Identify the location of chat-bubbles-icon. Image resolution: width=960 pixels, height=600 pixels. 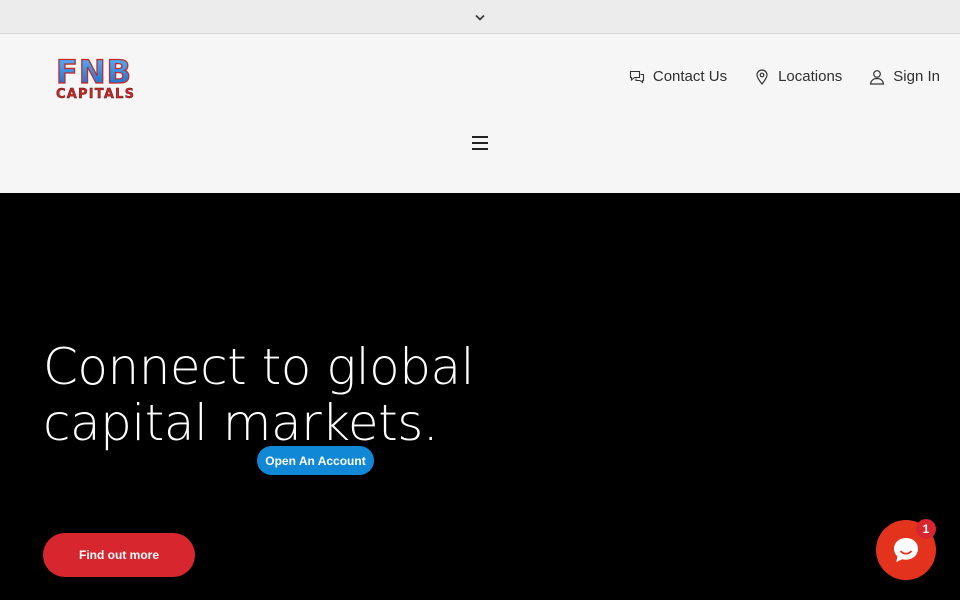
(637, 77).